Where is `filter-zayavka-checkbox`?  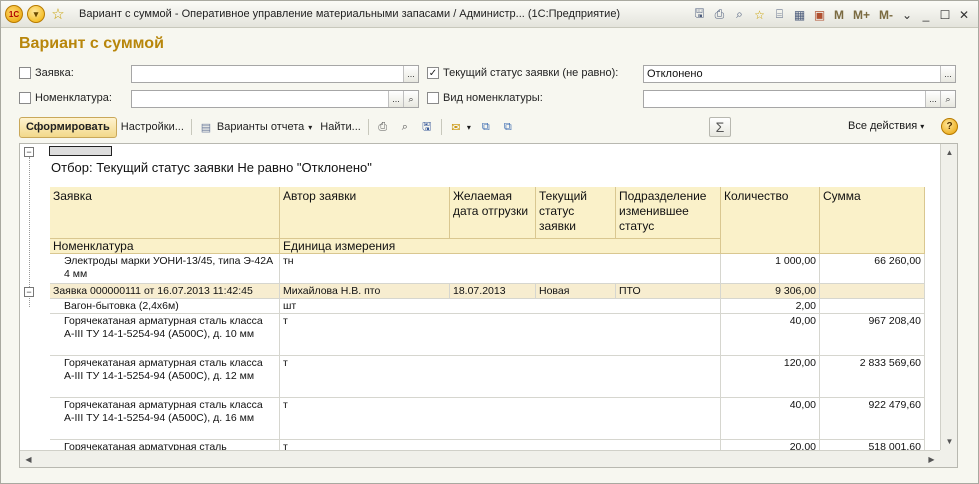
filter-zayavka-checkbox is located at coordinates (25, 73).